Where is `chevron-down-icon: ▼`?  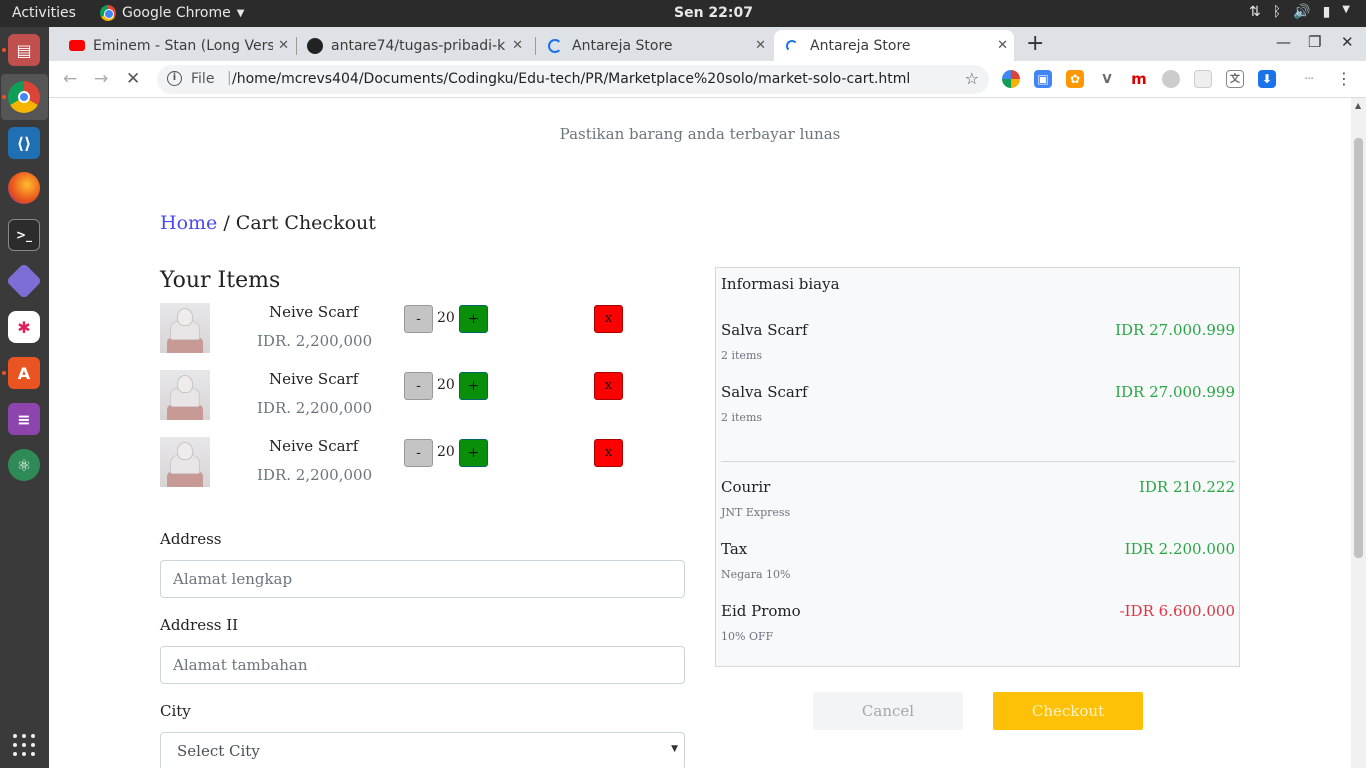
chevron-down-icon: ▼ is located at coordinates (240, 13).